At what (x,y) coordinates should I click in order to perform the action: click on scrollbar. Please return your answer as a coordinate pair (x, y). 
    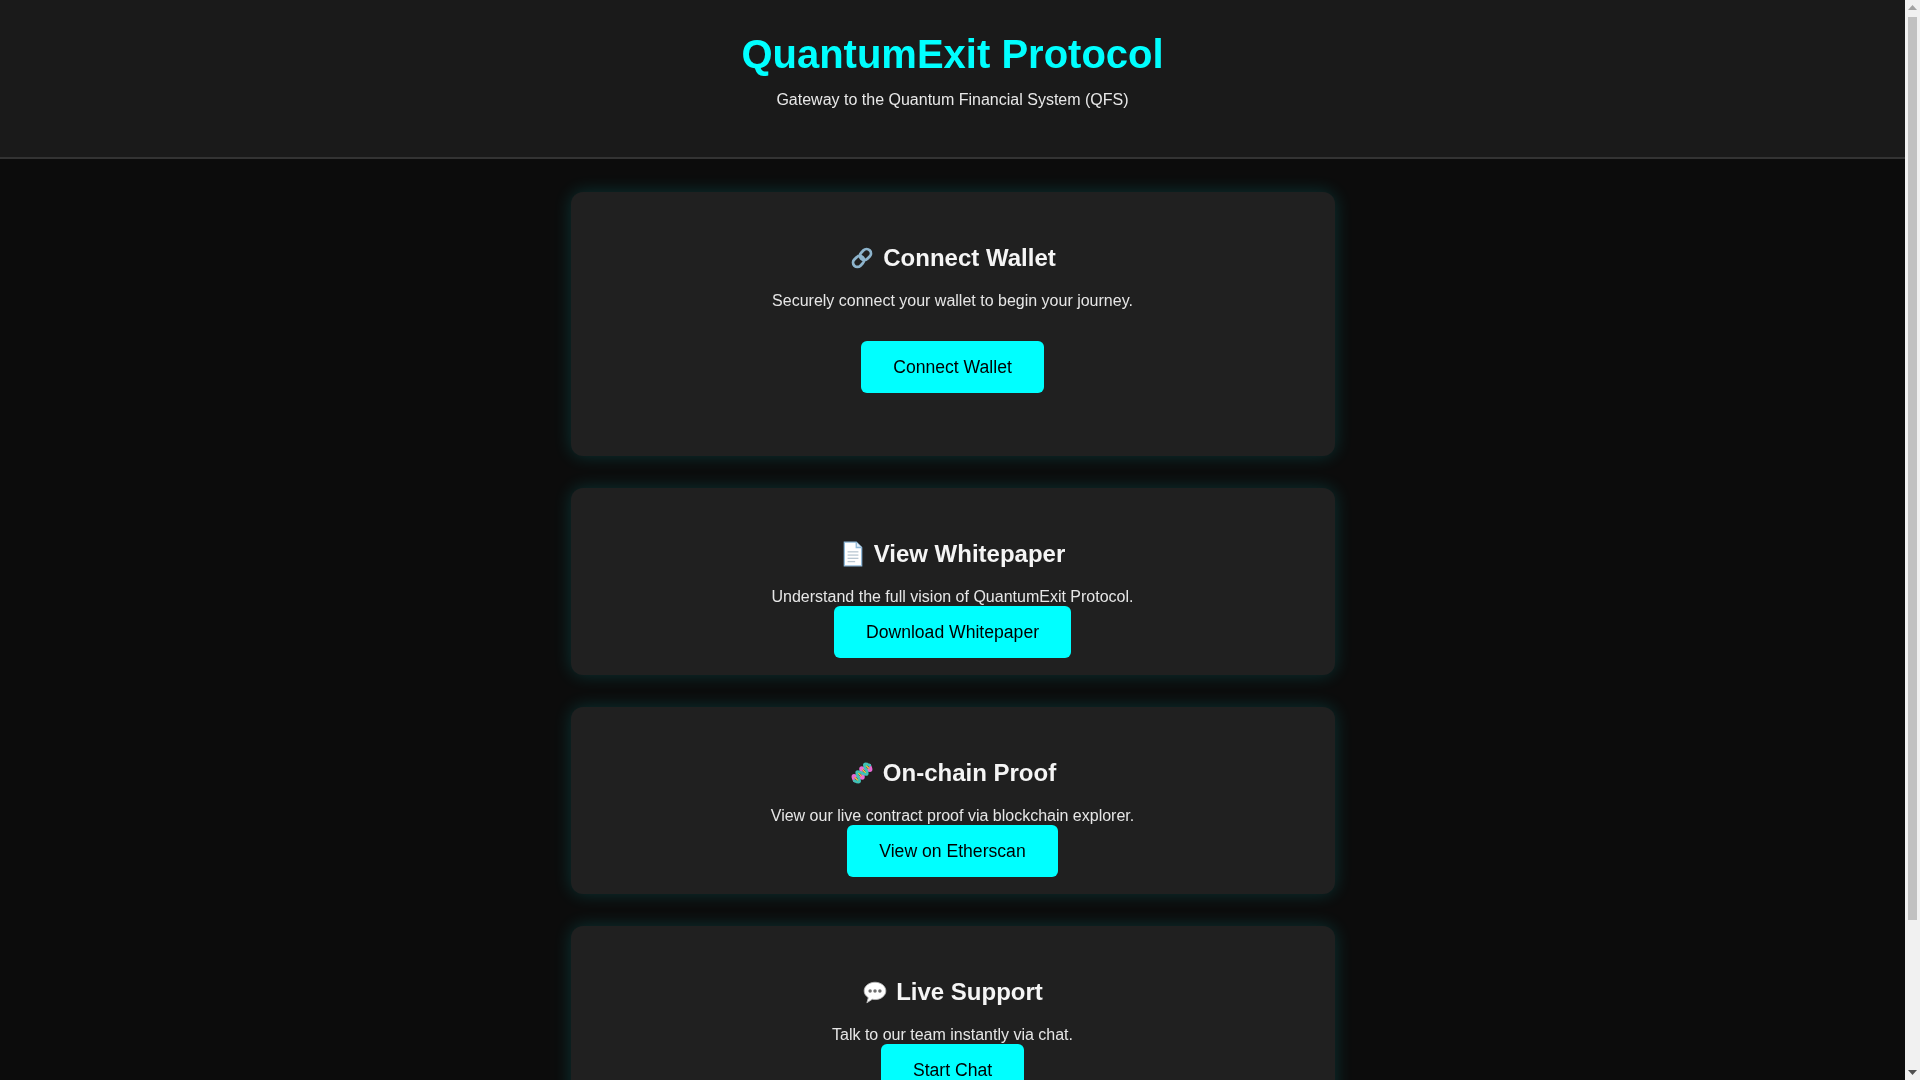
    Looking at the image, I should click on (1912, 540).